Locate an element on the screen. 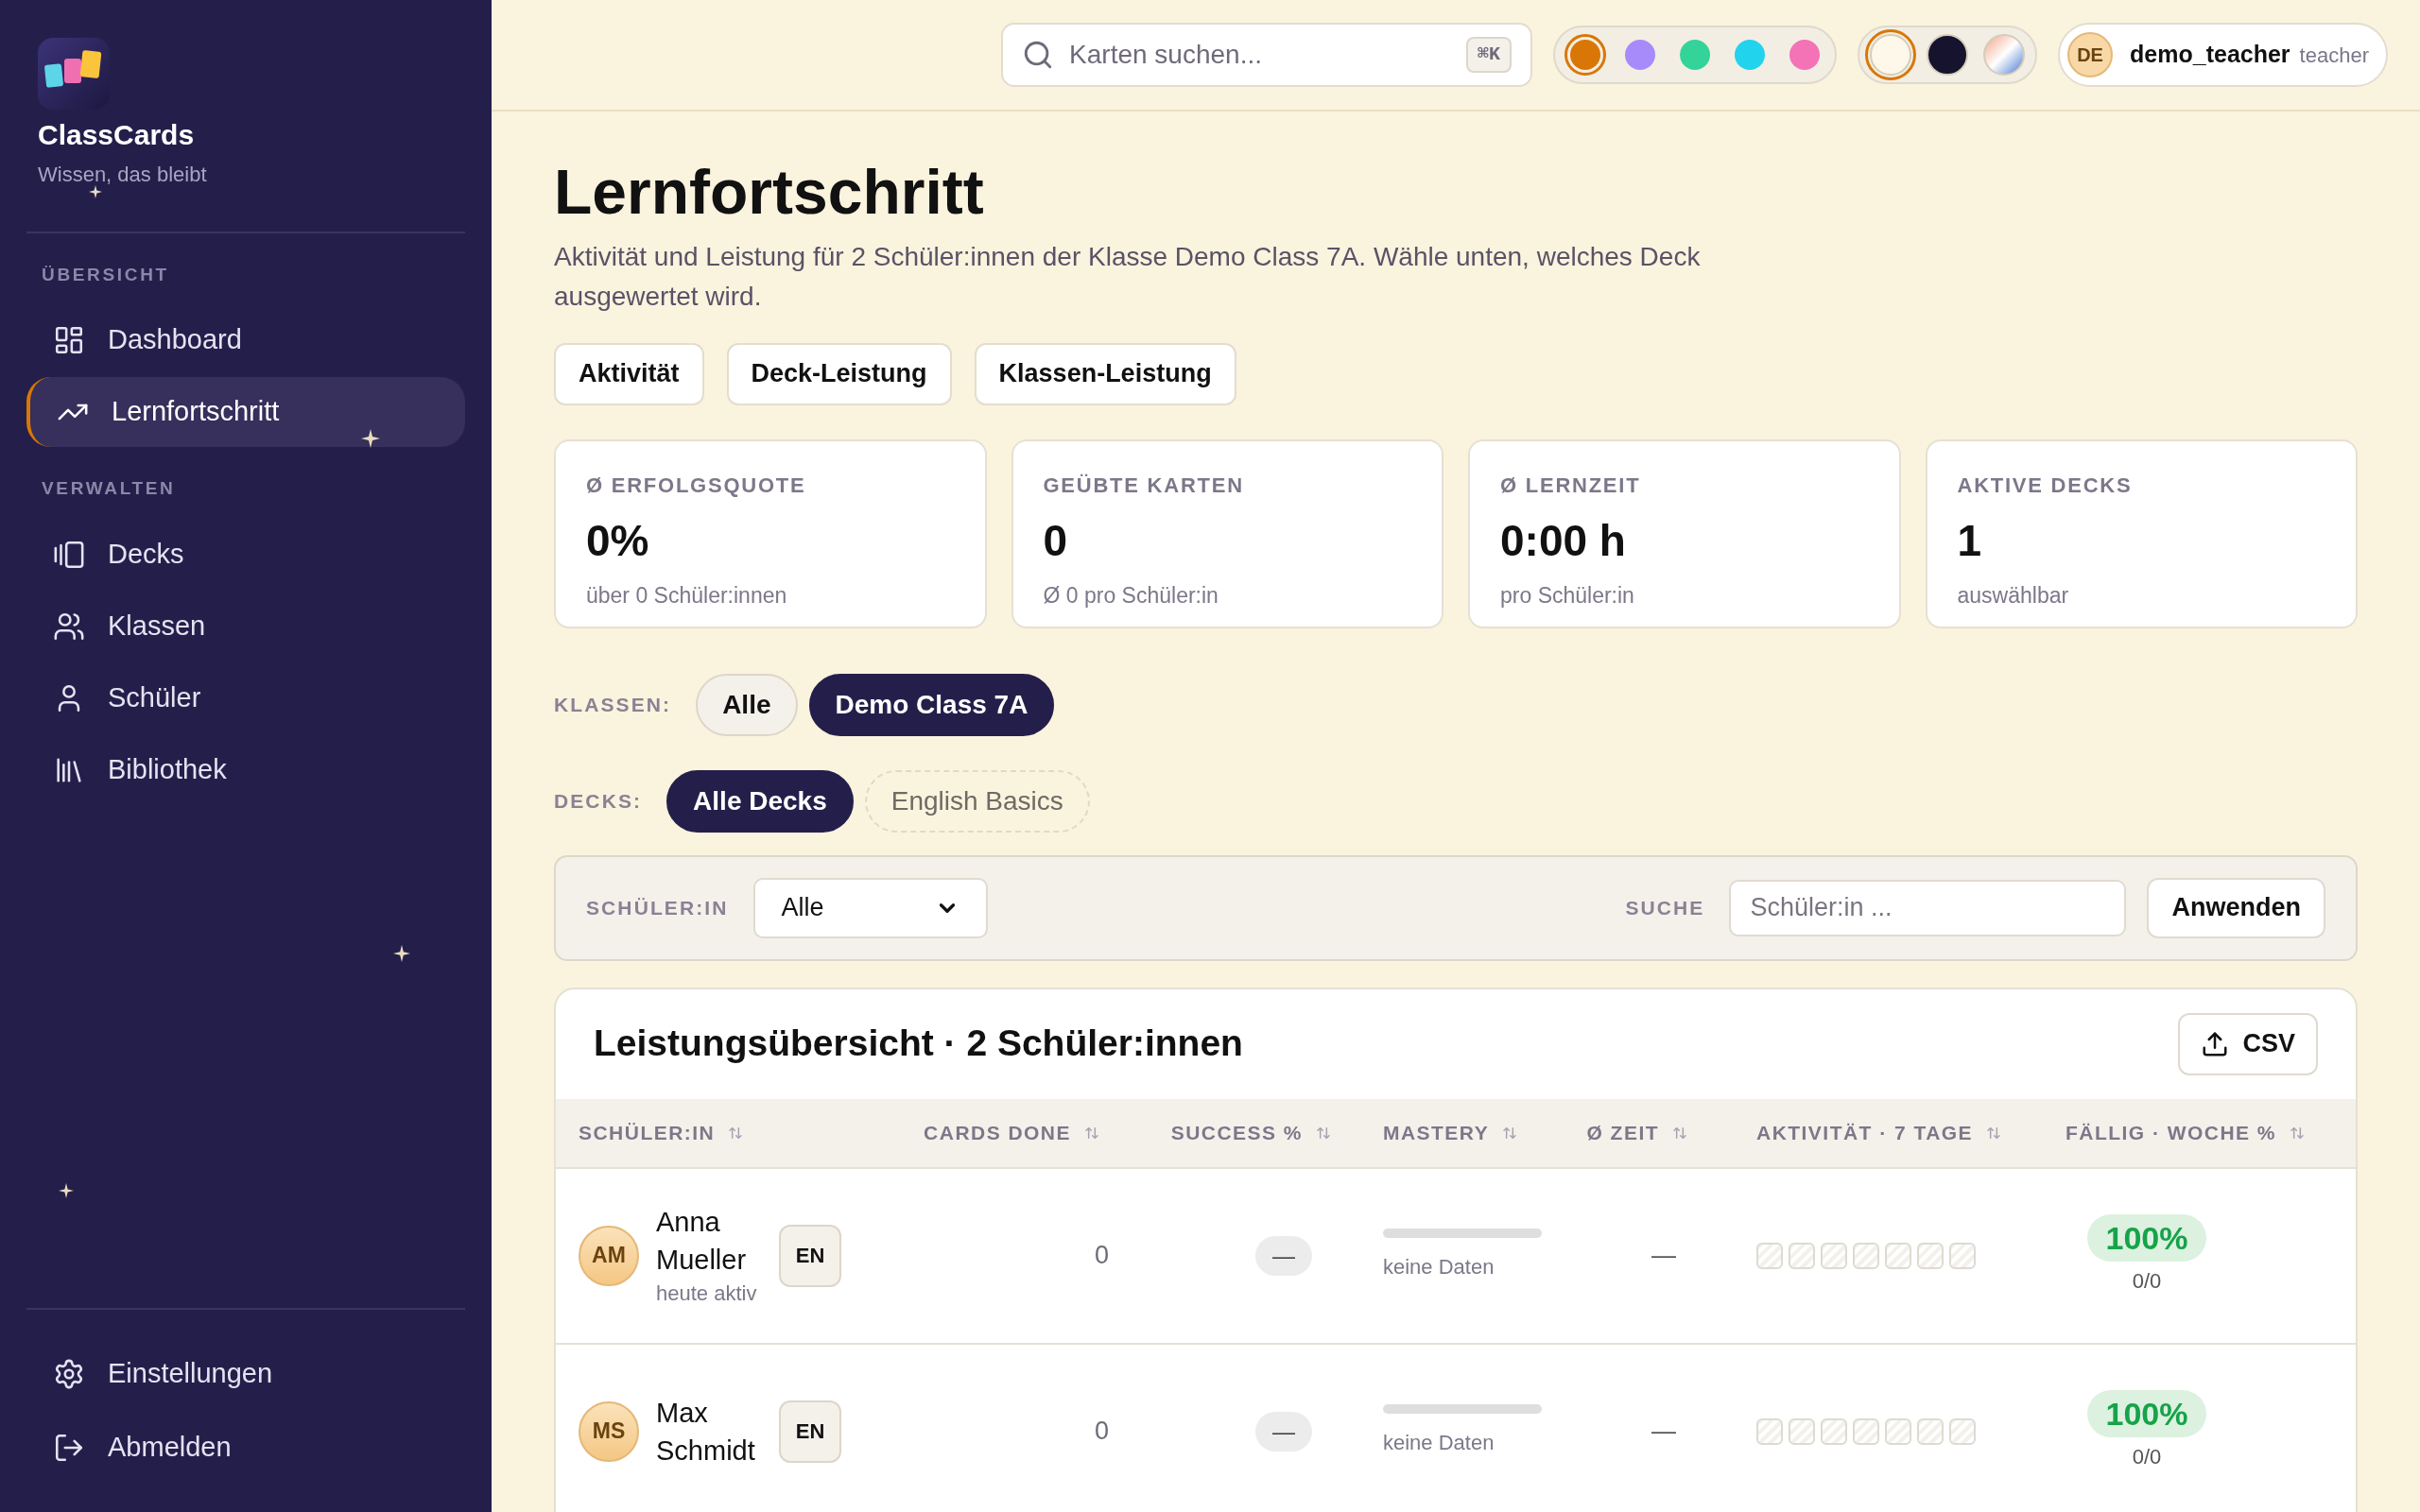  nav-item: Klassen is located at coordinates (245, 626).